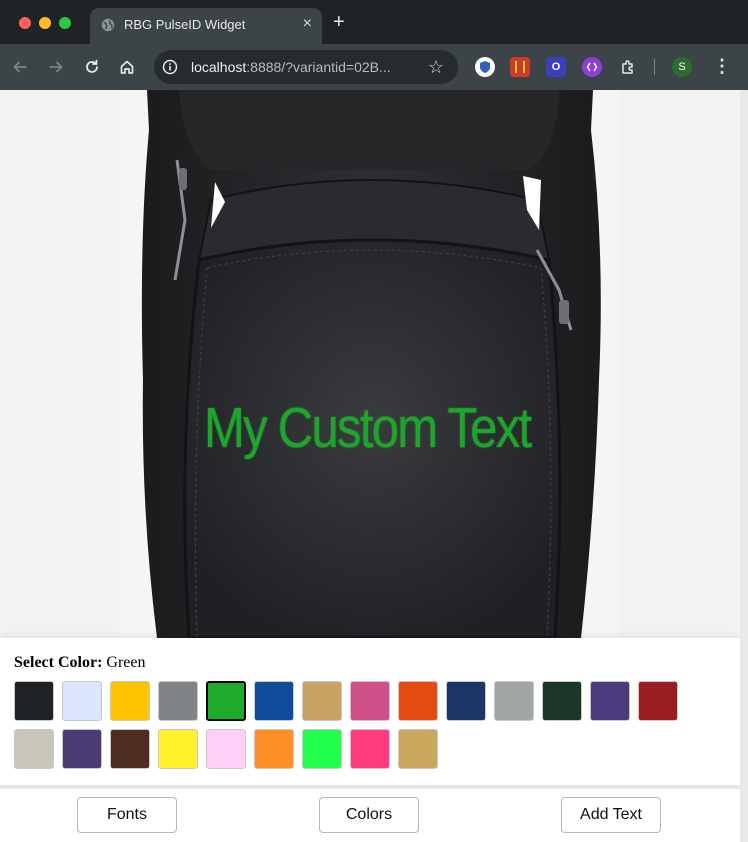  I want to click on color-swatch-light-pink, so click(226, 749).